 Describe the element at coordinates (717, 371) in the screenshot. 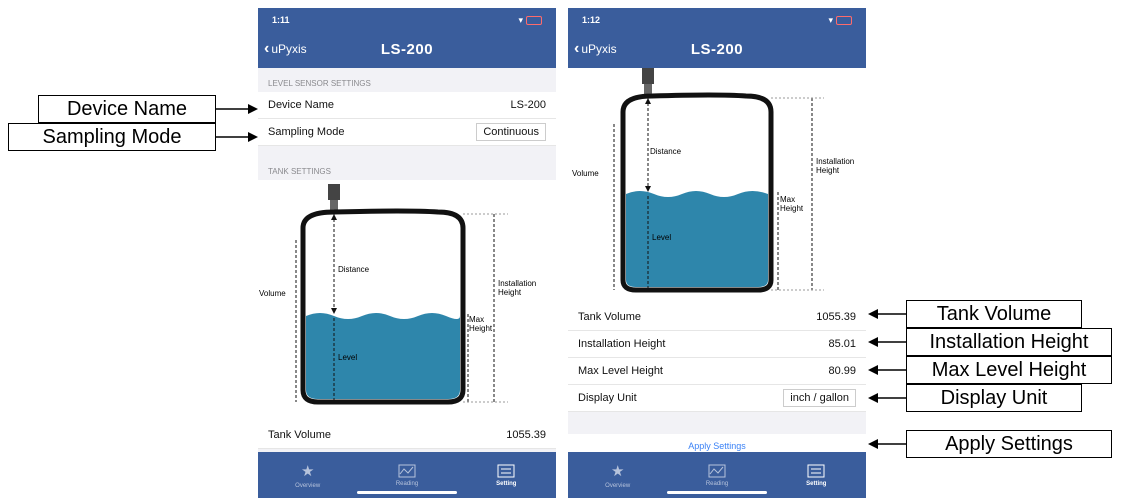

I see `max-level-height-row: Max Level Height 80.99` at that location.